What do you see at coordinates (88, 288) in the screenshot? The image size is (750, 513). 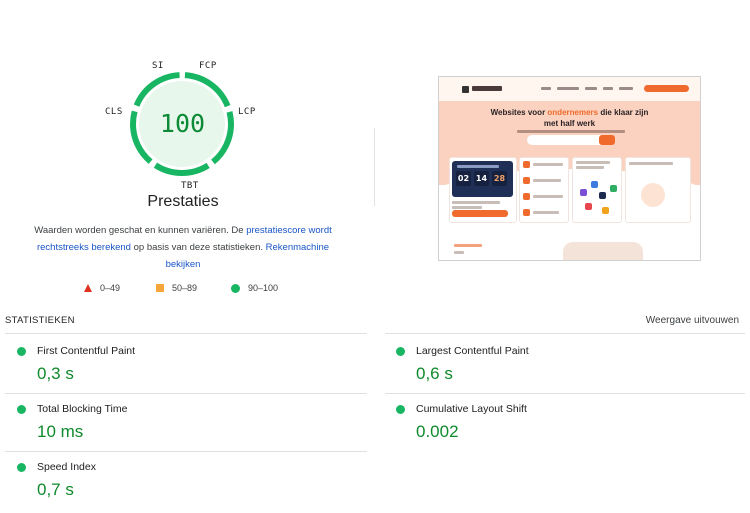 I see `fail-triangle-icon` at bounding box center [88, 288].